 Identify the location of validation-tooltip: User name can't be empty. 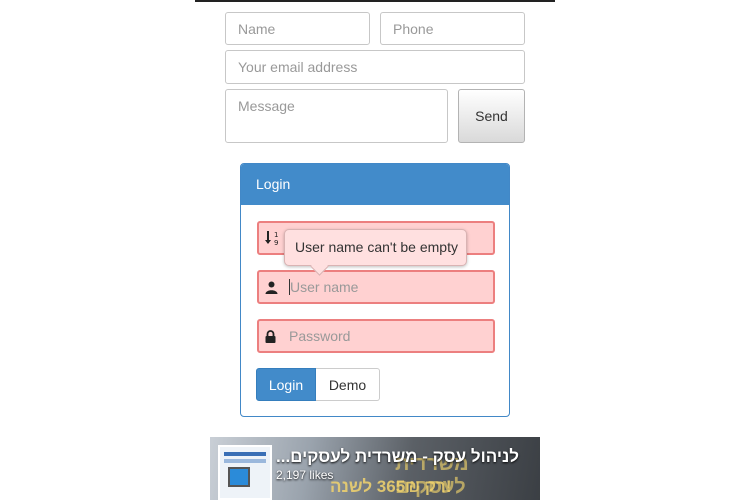
(375, 247).